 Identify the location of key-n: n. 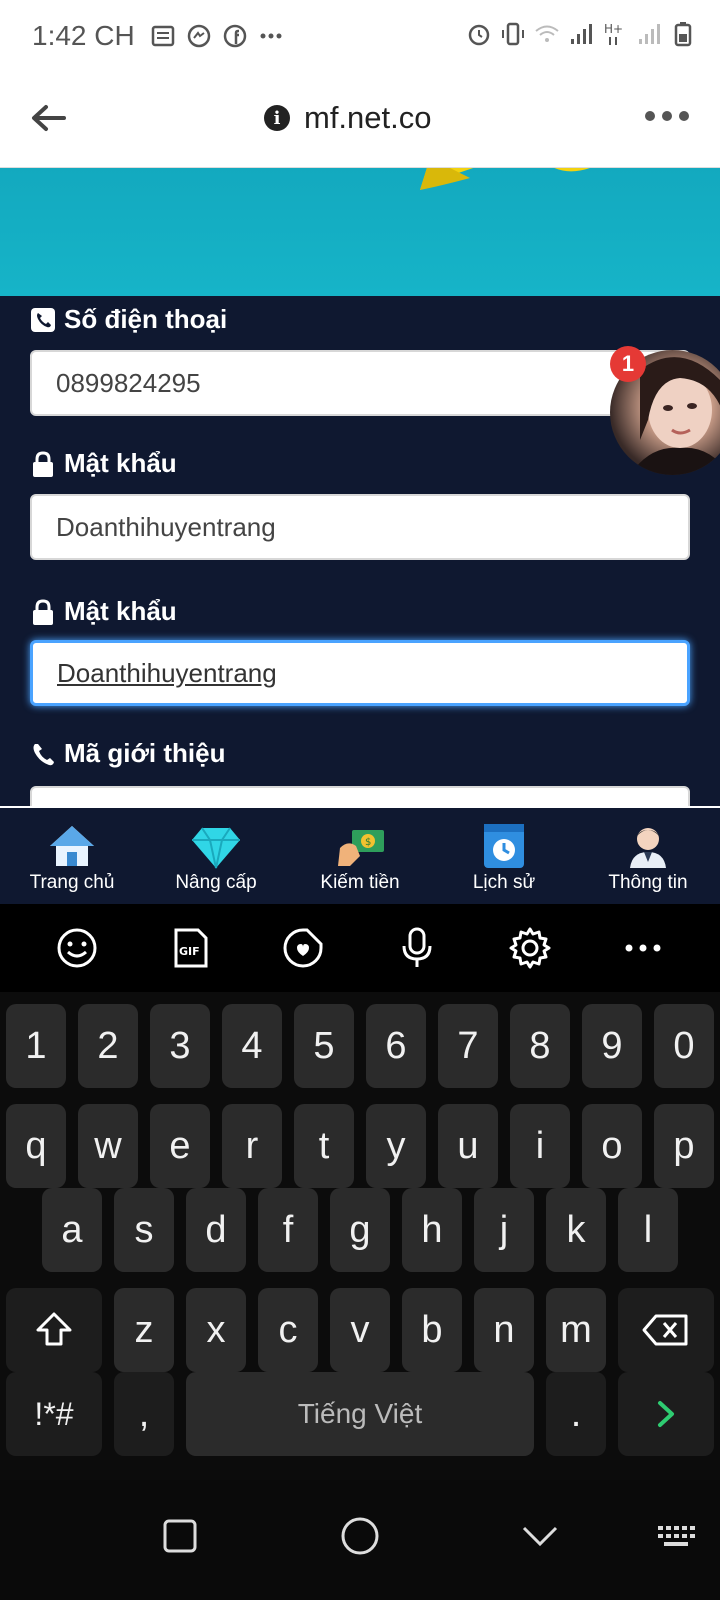
(504, 1330).